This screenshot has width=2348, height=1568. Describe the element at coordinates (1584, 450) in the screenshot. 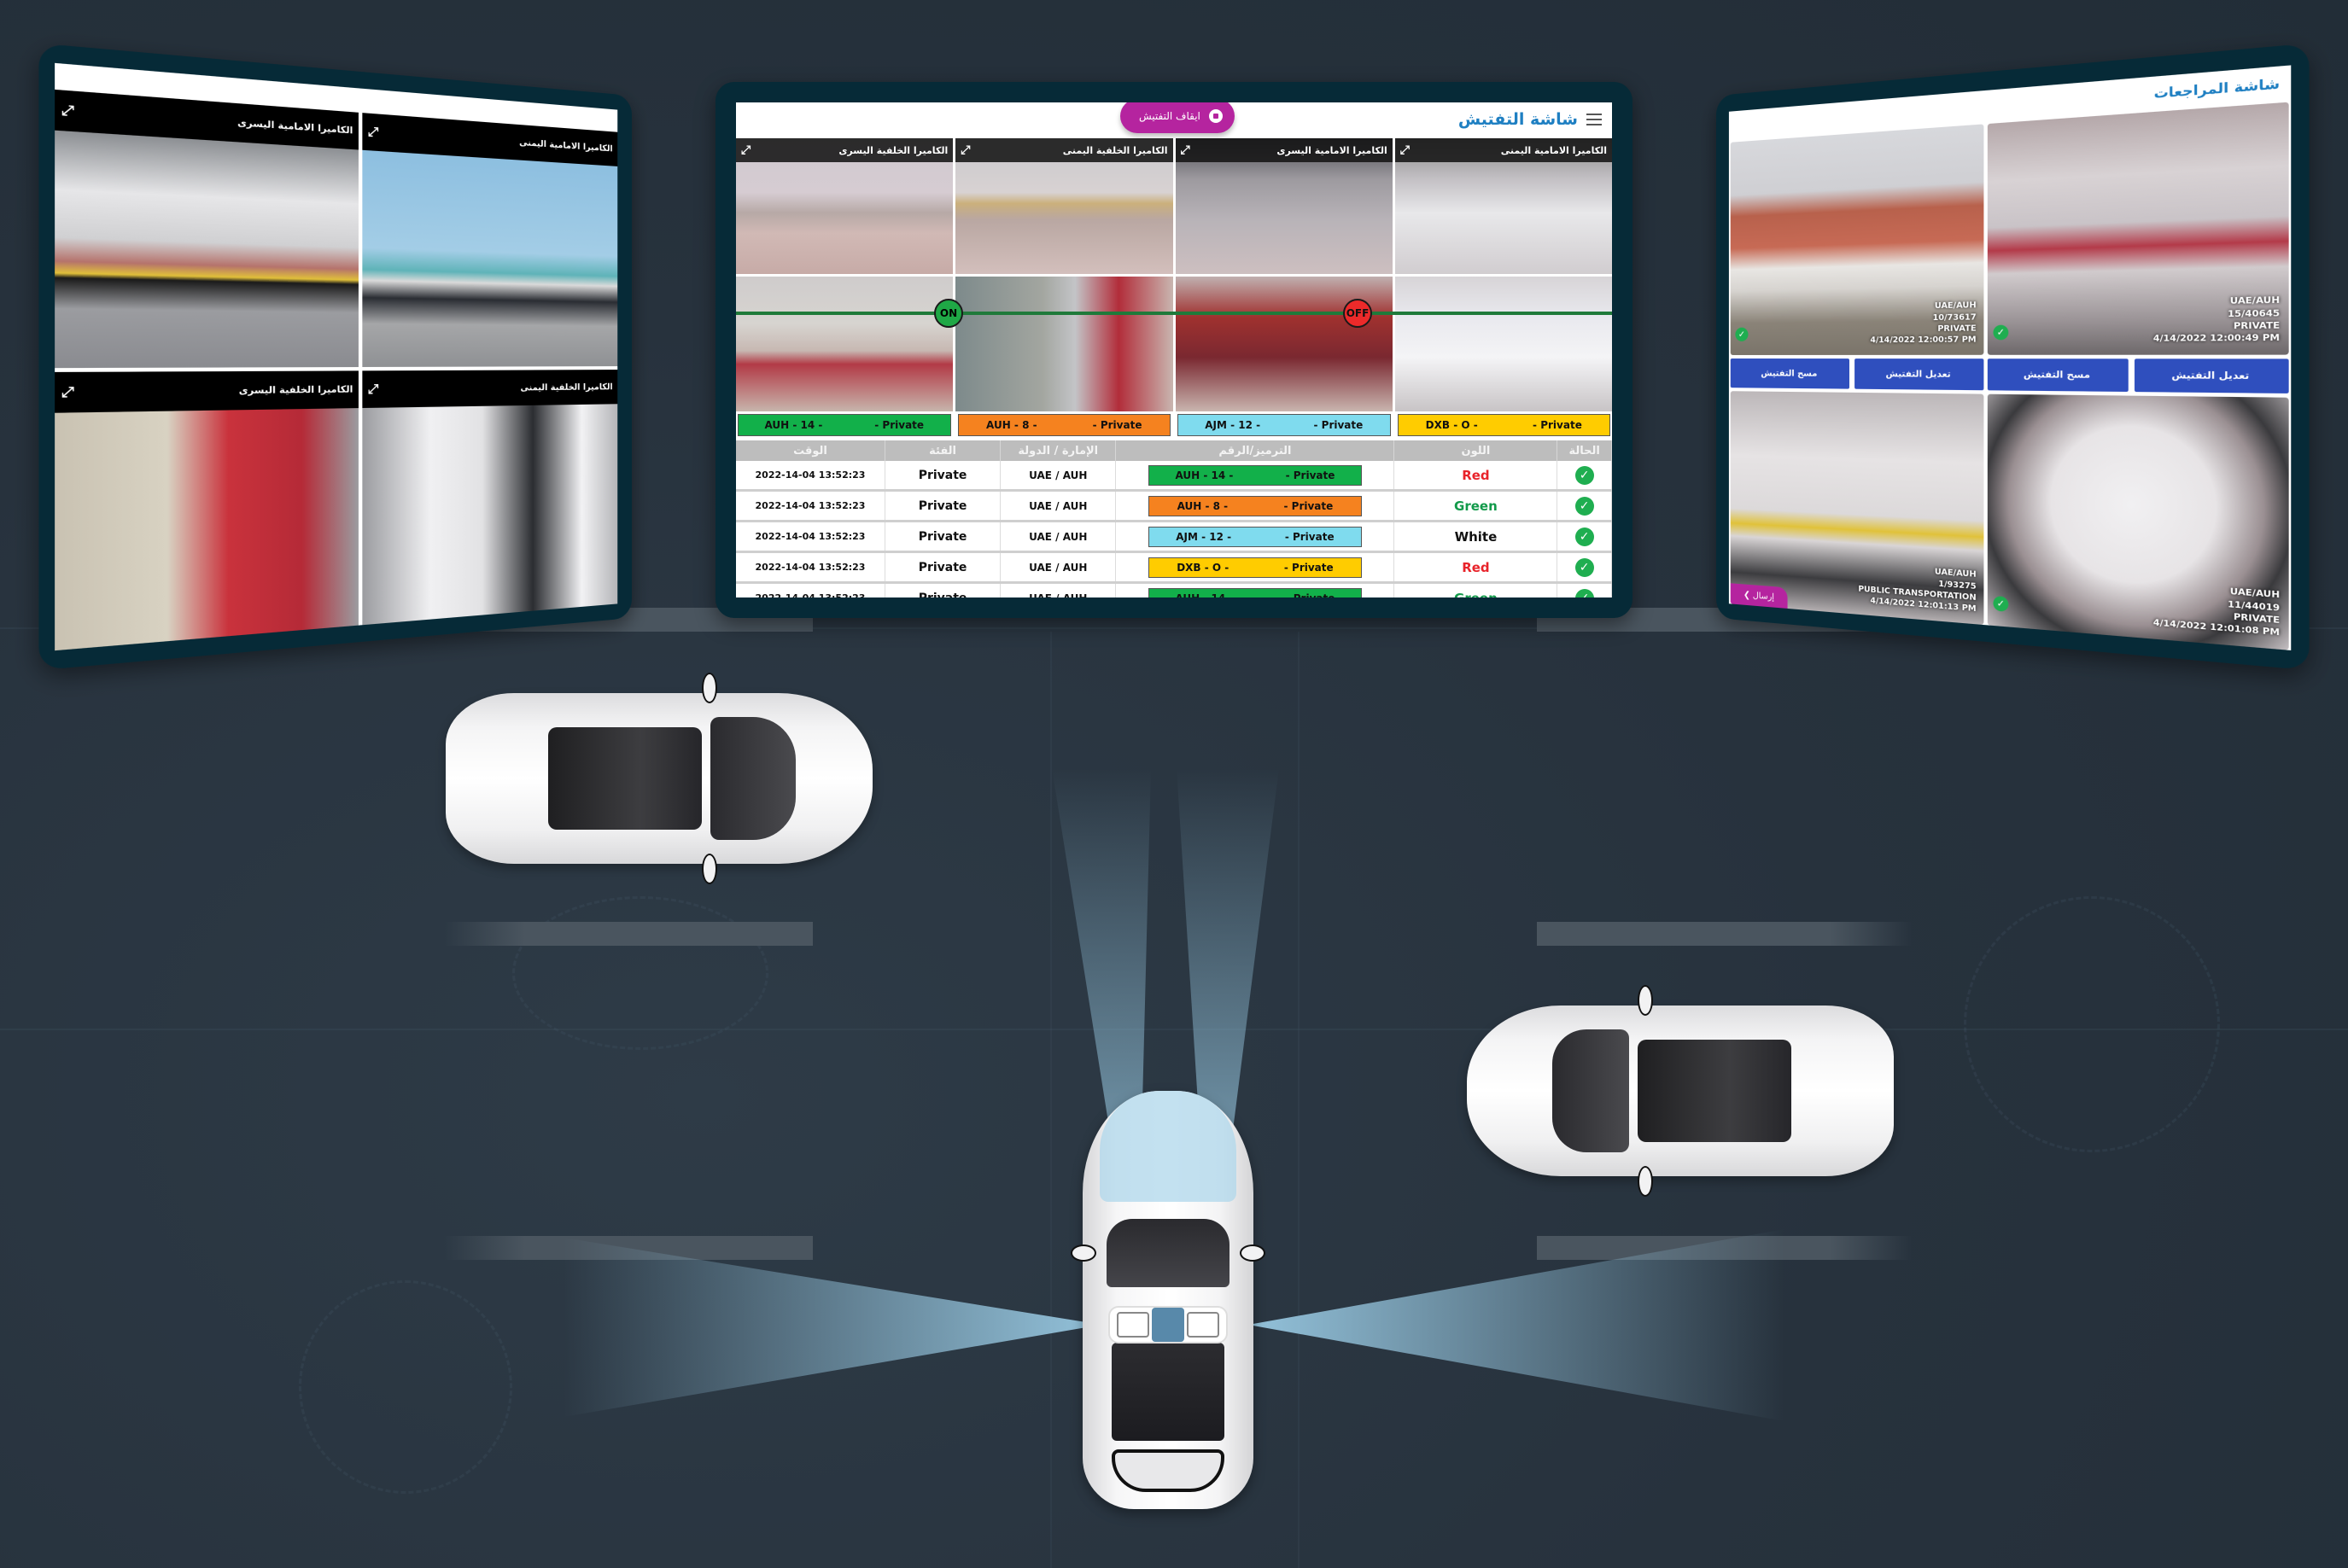

I see `col-status: الحالة` at that location.